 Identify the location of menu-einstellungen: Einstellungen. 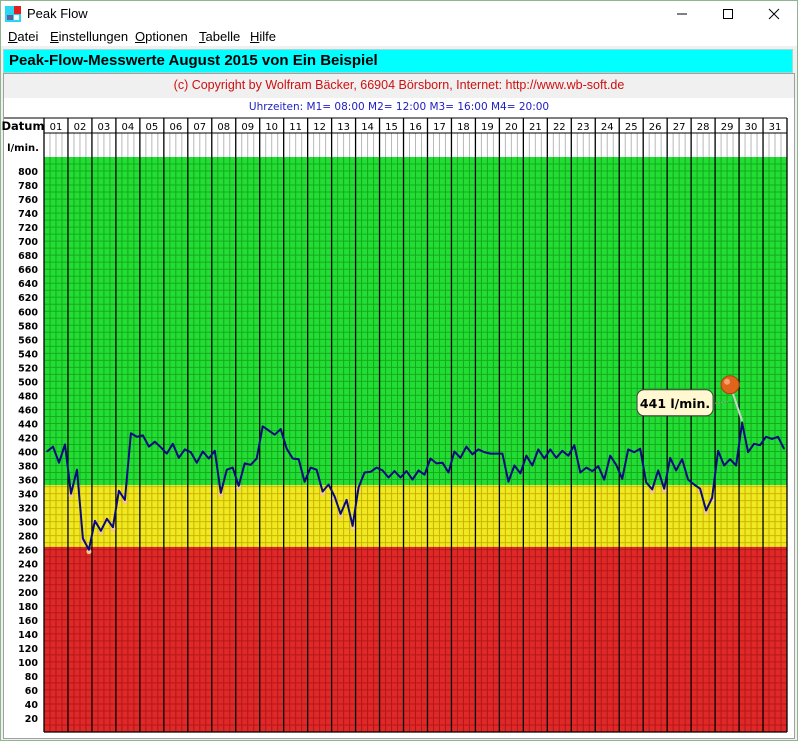
(89, 36).